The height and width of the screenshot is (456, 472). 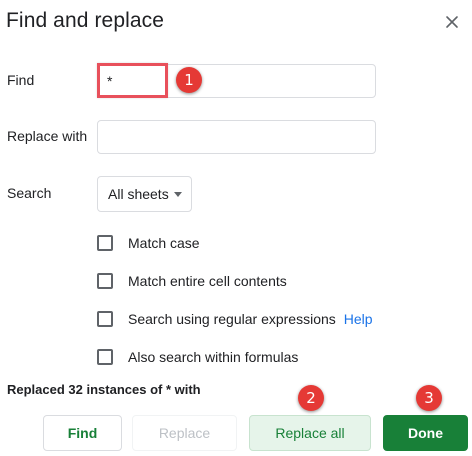 I want to click on status-message: Replaced 32 instances of * with, so click(x=104, y=389).